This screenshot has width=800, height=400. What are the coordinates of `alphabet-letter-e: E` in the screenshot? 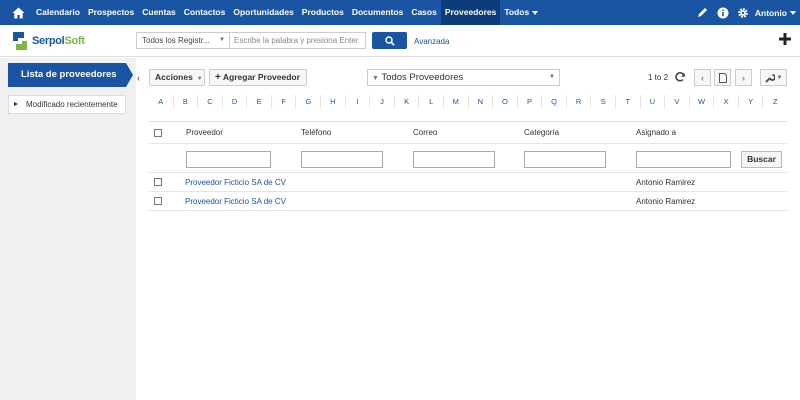 It's located at (259, 101).